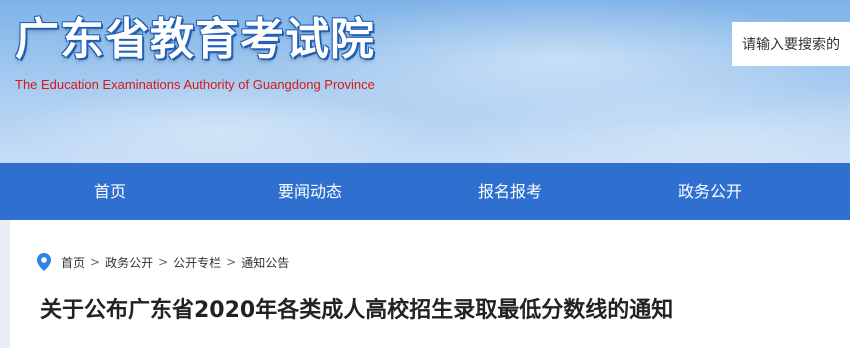 Image resolution: width=850 pixels, height=348 pixels. Describe the element at coordinates (710, 191) in the screenshot. I see `nav-item-public-affairs: 政务公开` at that location.